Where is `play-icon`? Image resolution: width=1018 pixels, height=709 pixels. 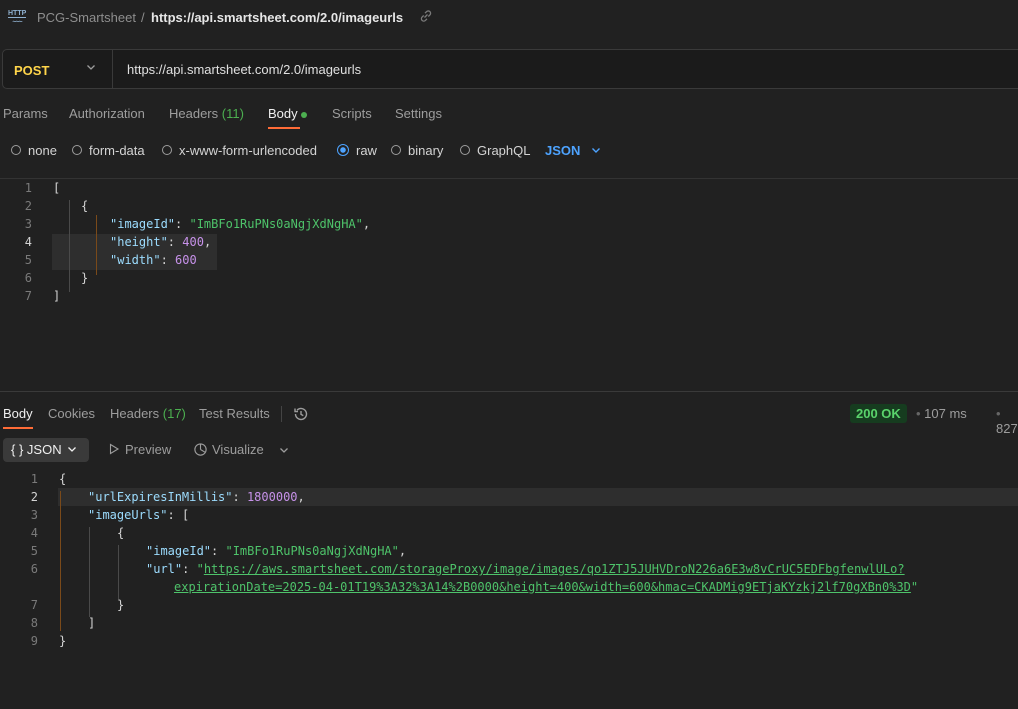
play-icon is located at coordinates (114, 449).